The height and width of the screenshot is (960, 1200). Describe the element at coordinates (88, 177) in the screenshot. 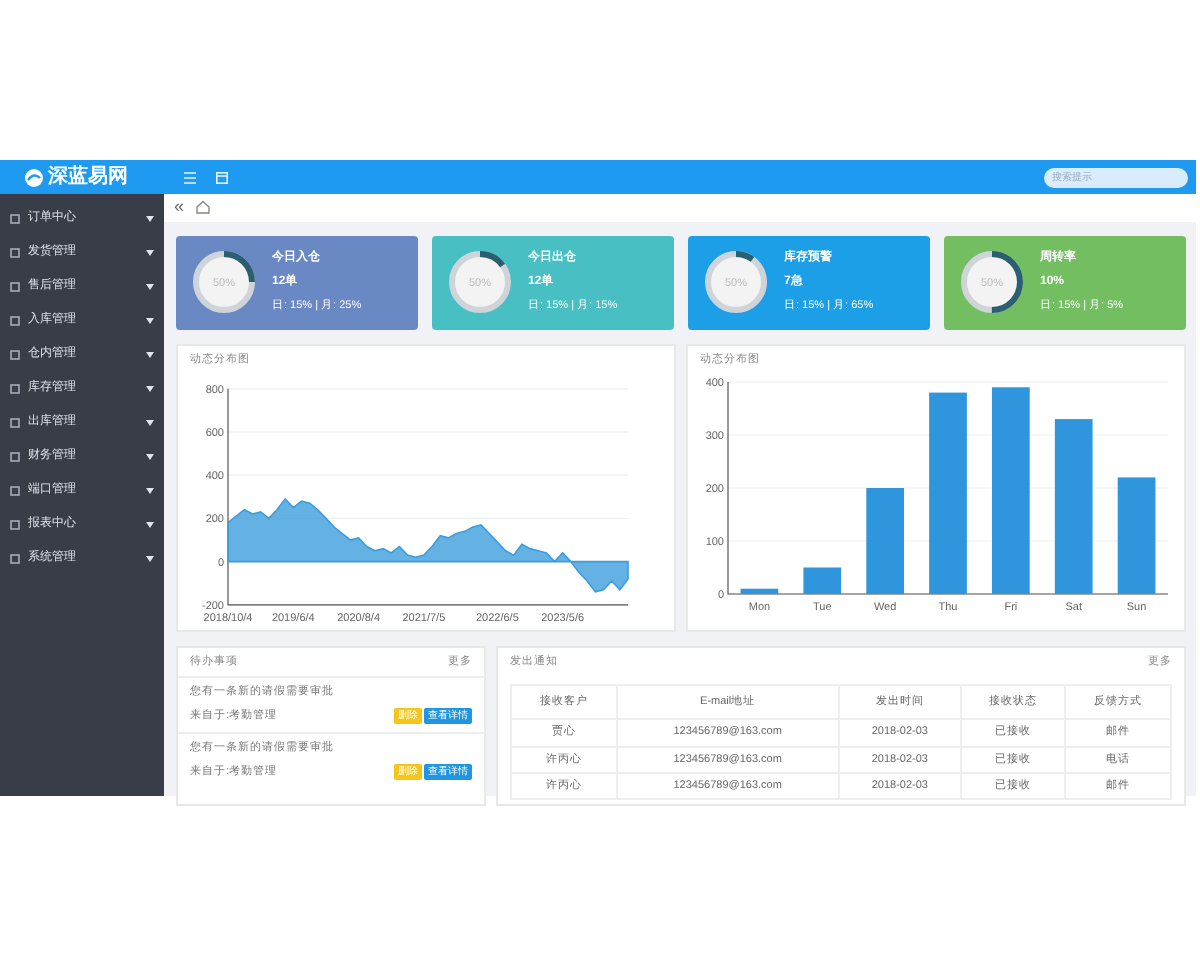

I see `logo-text: 深蓝易网` at that location.